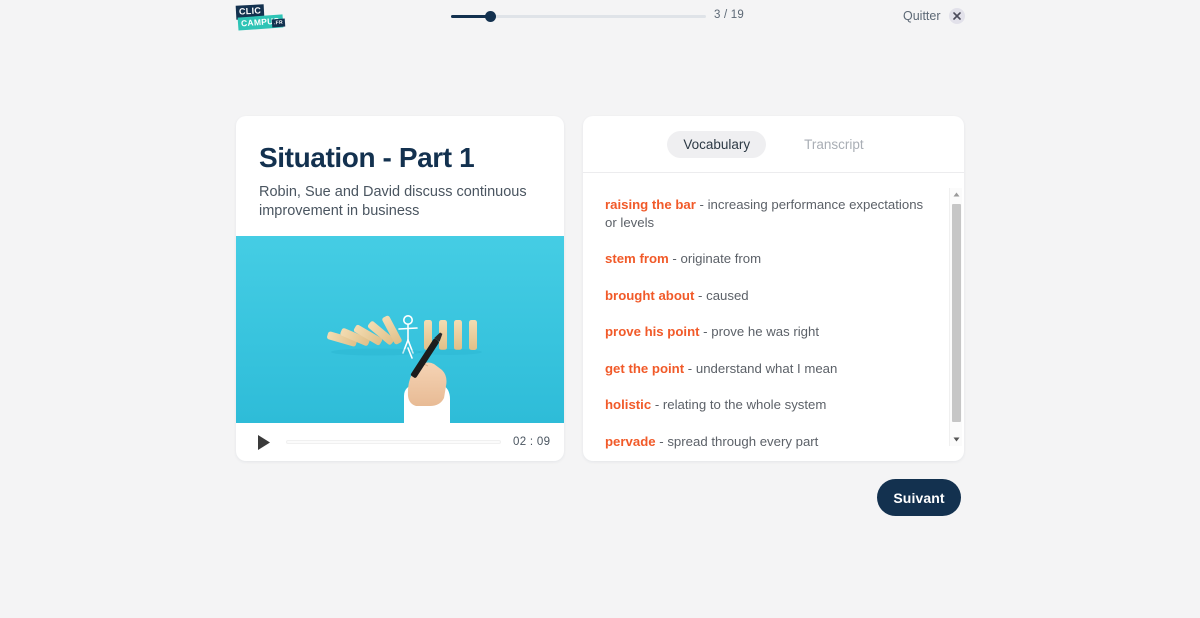 This screenshot has height=618, width=1200. I want to click on video-thumbnail, so click(400, 329).